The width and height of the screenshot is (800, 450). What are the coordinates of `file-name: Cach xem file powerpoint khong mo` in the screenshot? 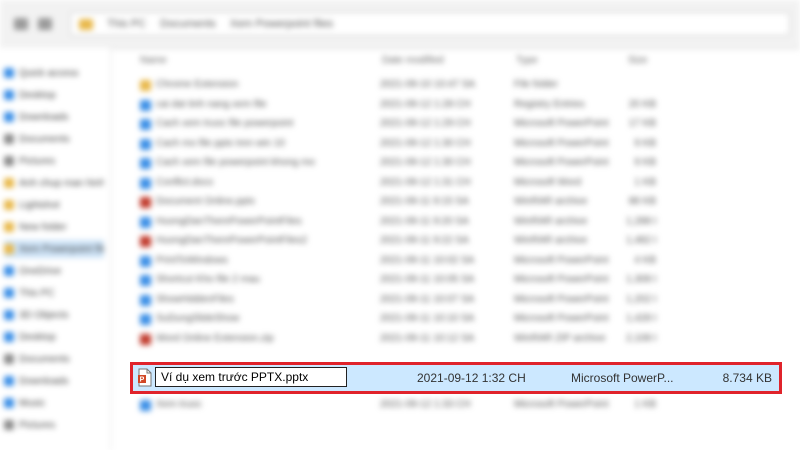 It's located at (235, 162).